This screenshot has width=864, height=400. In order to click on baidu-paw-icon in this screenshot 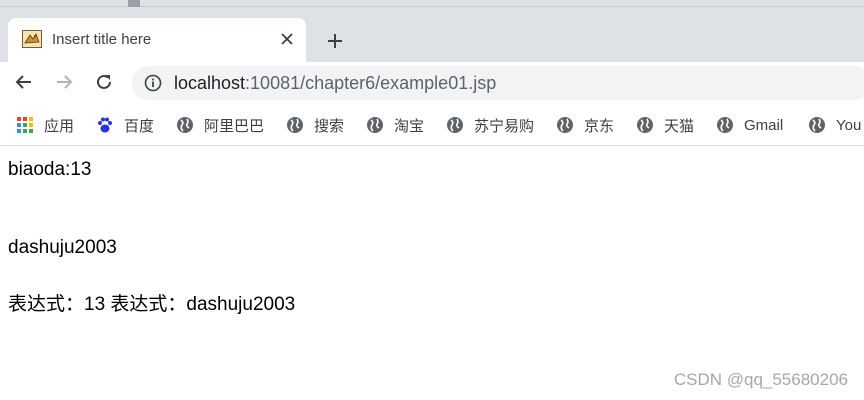, I will do `click(105, 125)`.